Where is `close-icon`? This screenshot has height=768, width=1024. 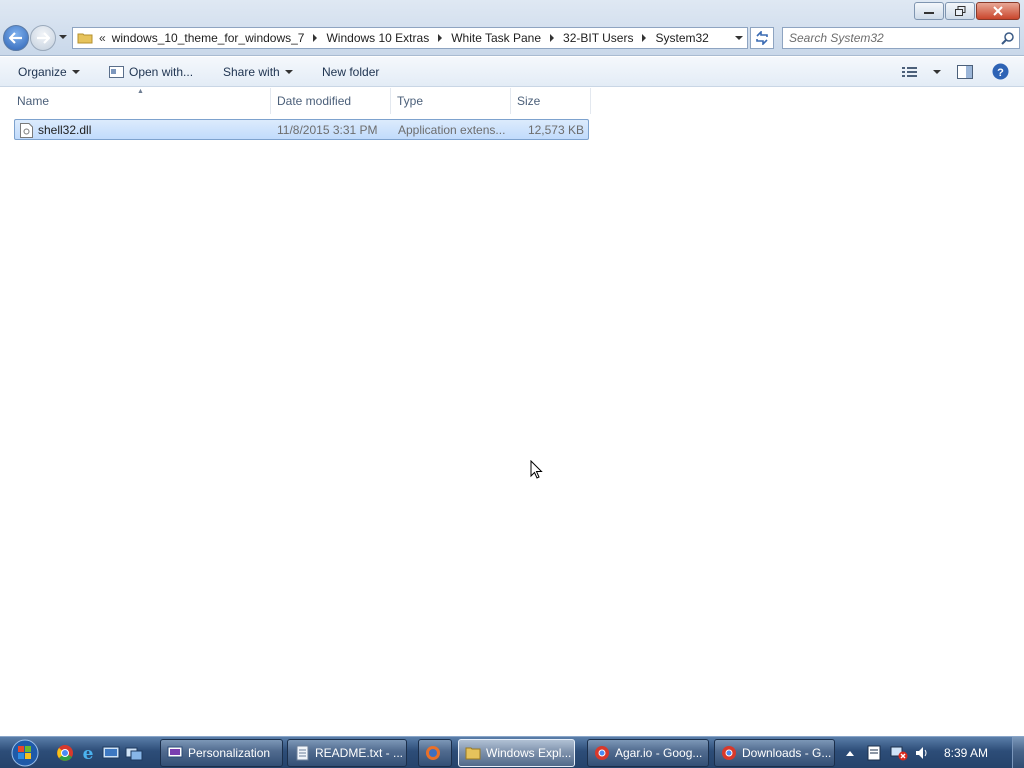 close-icon is located at coordinates (998, 11).